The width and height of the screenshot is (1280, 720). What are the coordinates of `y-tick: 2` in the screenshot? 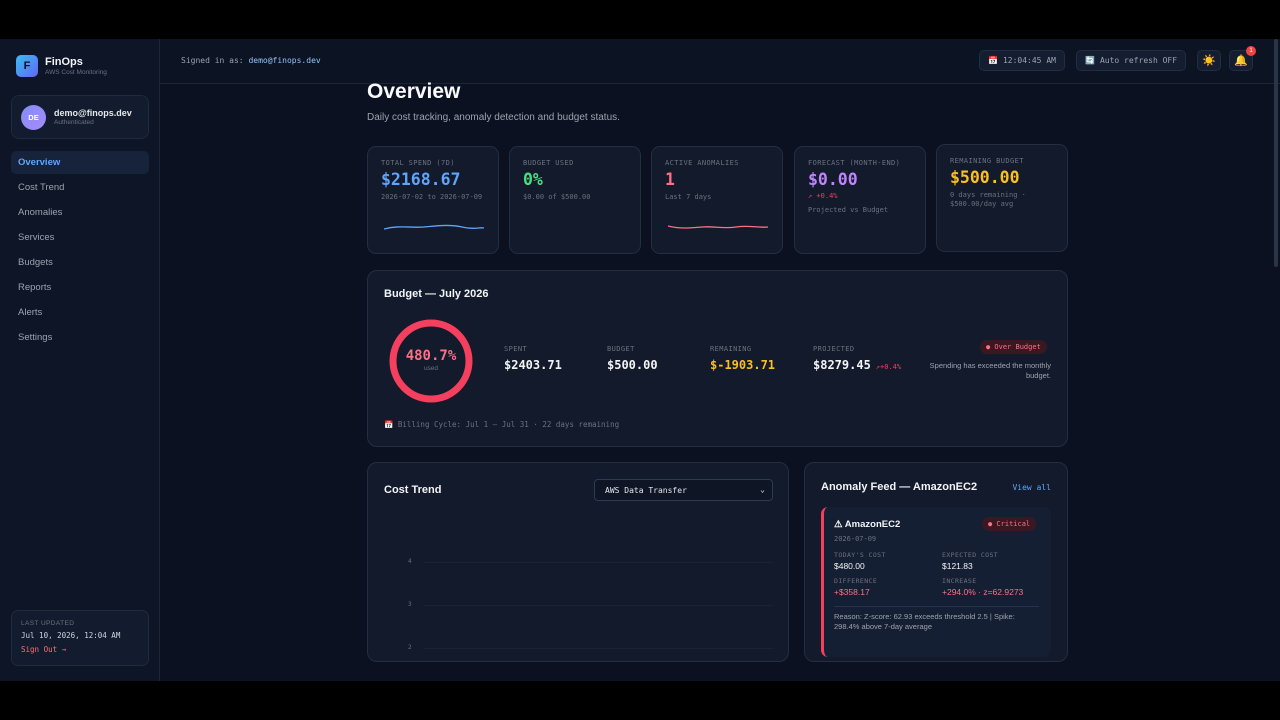 It's located at (410, 647).